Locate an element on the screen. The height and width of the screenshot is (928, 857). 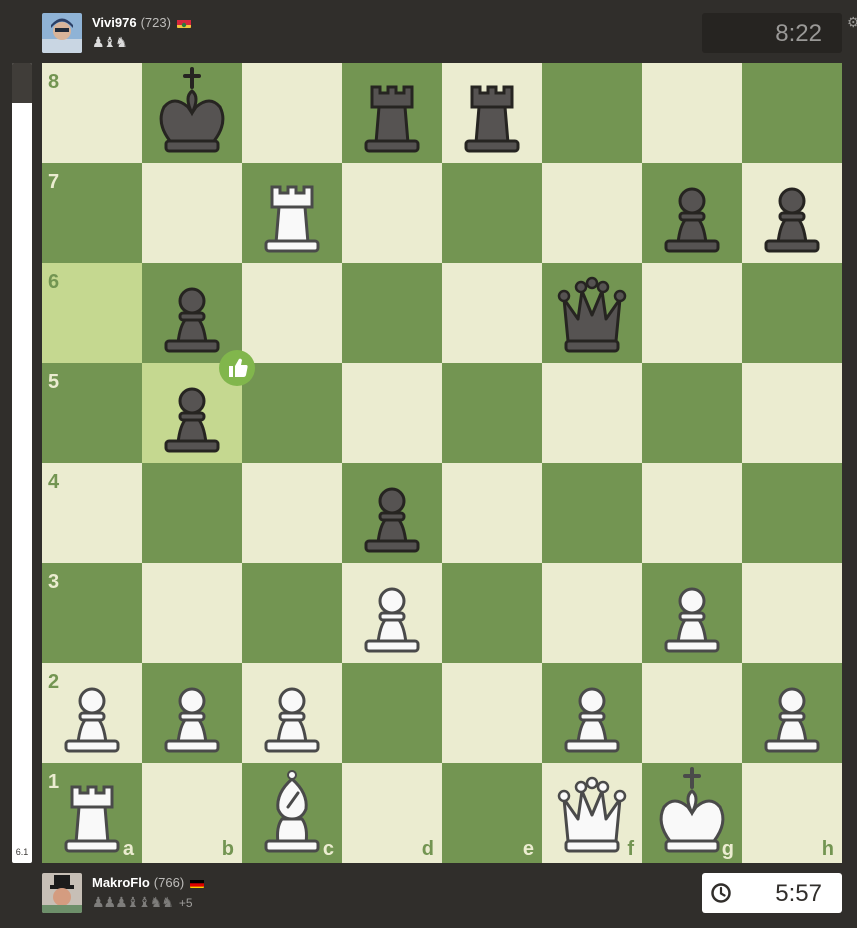
black-pawn-d4 is located at coordinates (392, 513).